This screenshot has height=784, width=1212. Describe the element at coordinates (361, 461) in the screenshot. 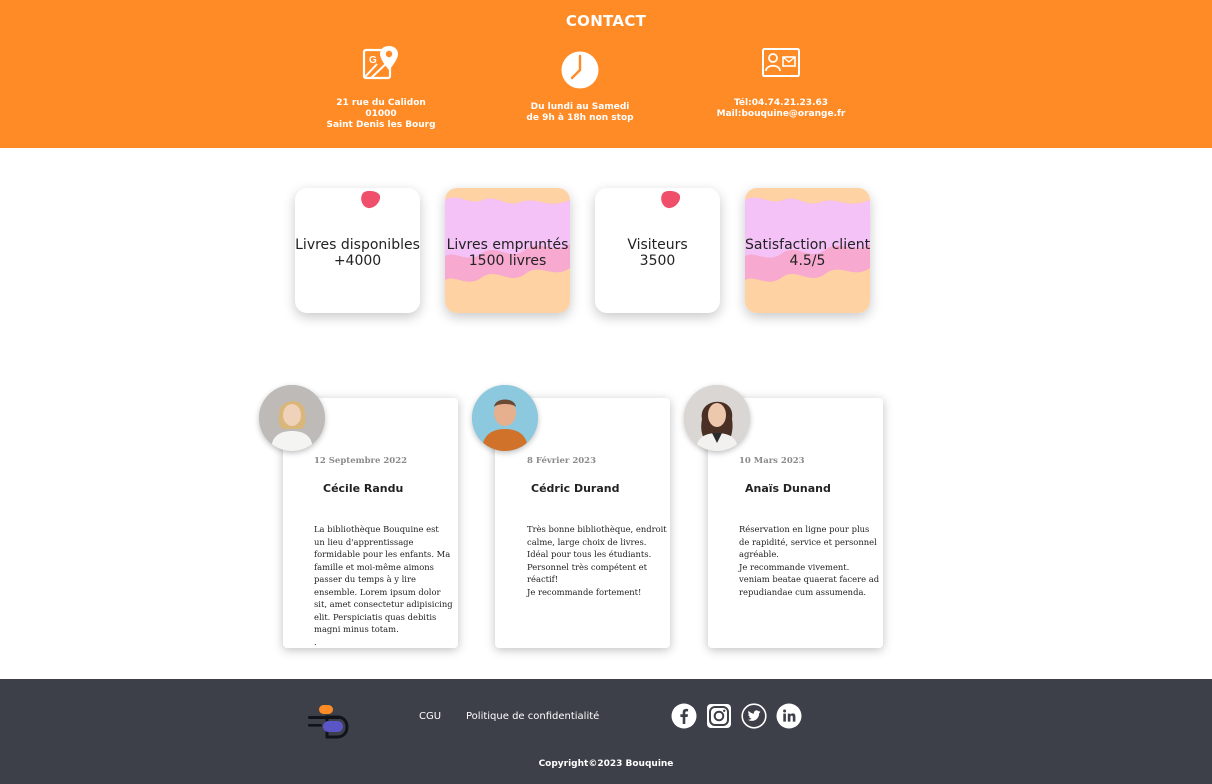

I see `testimonial-date: 12 Septembre 2022` at that location.